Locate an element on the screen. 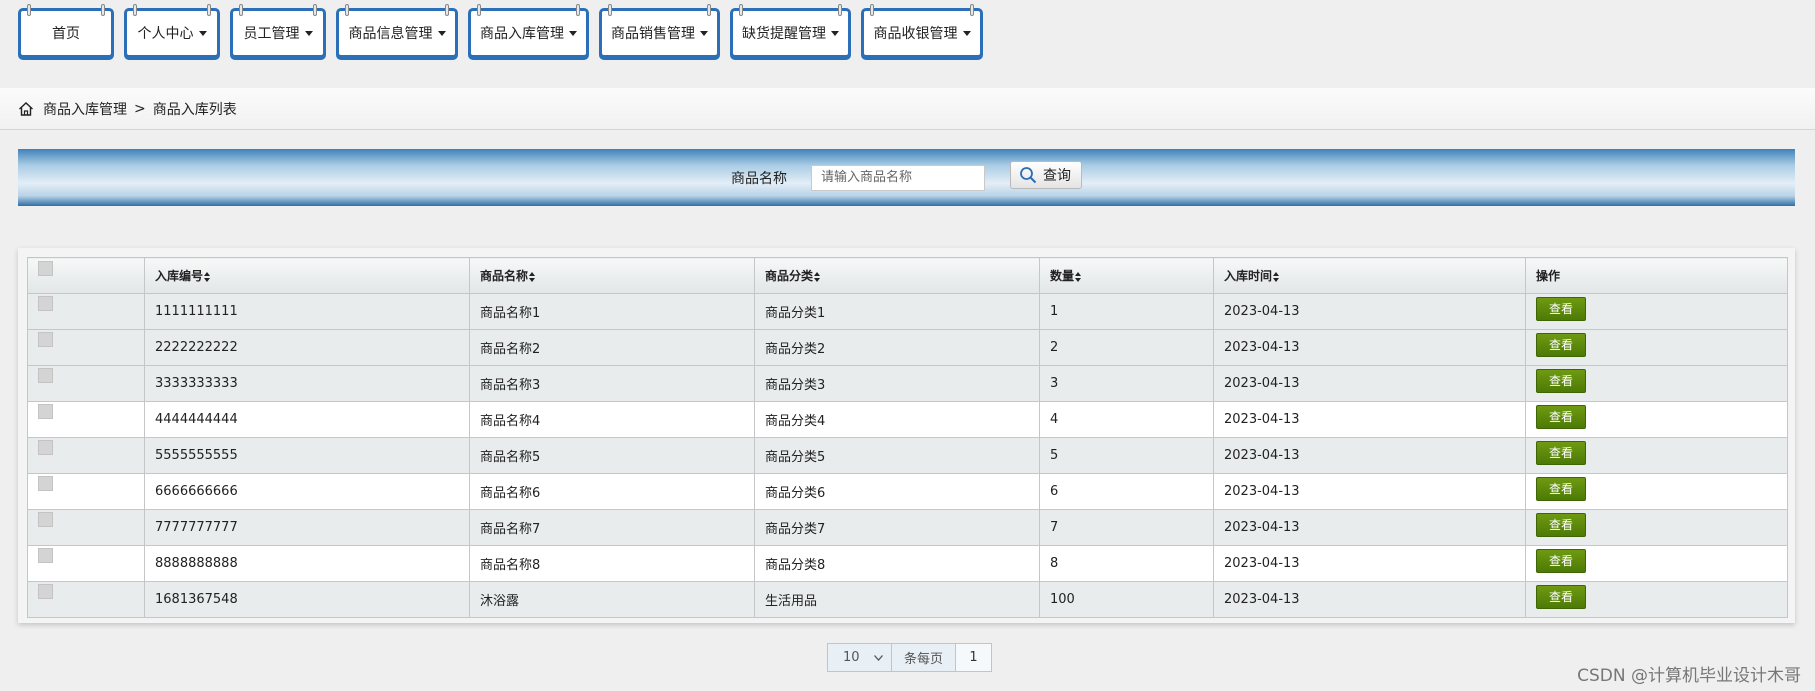  search-button: 查询 is located at coordinates (1046, 174).